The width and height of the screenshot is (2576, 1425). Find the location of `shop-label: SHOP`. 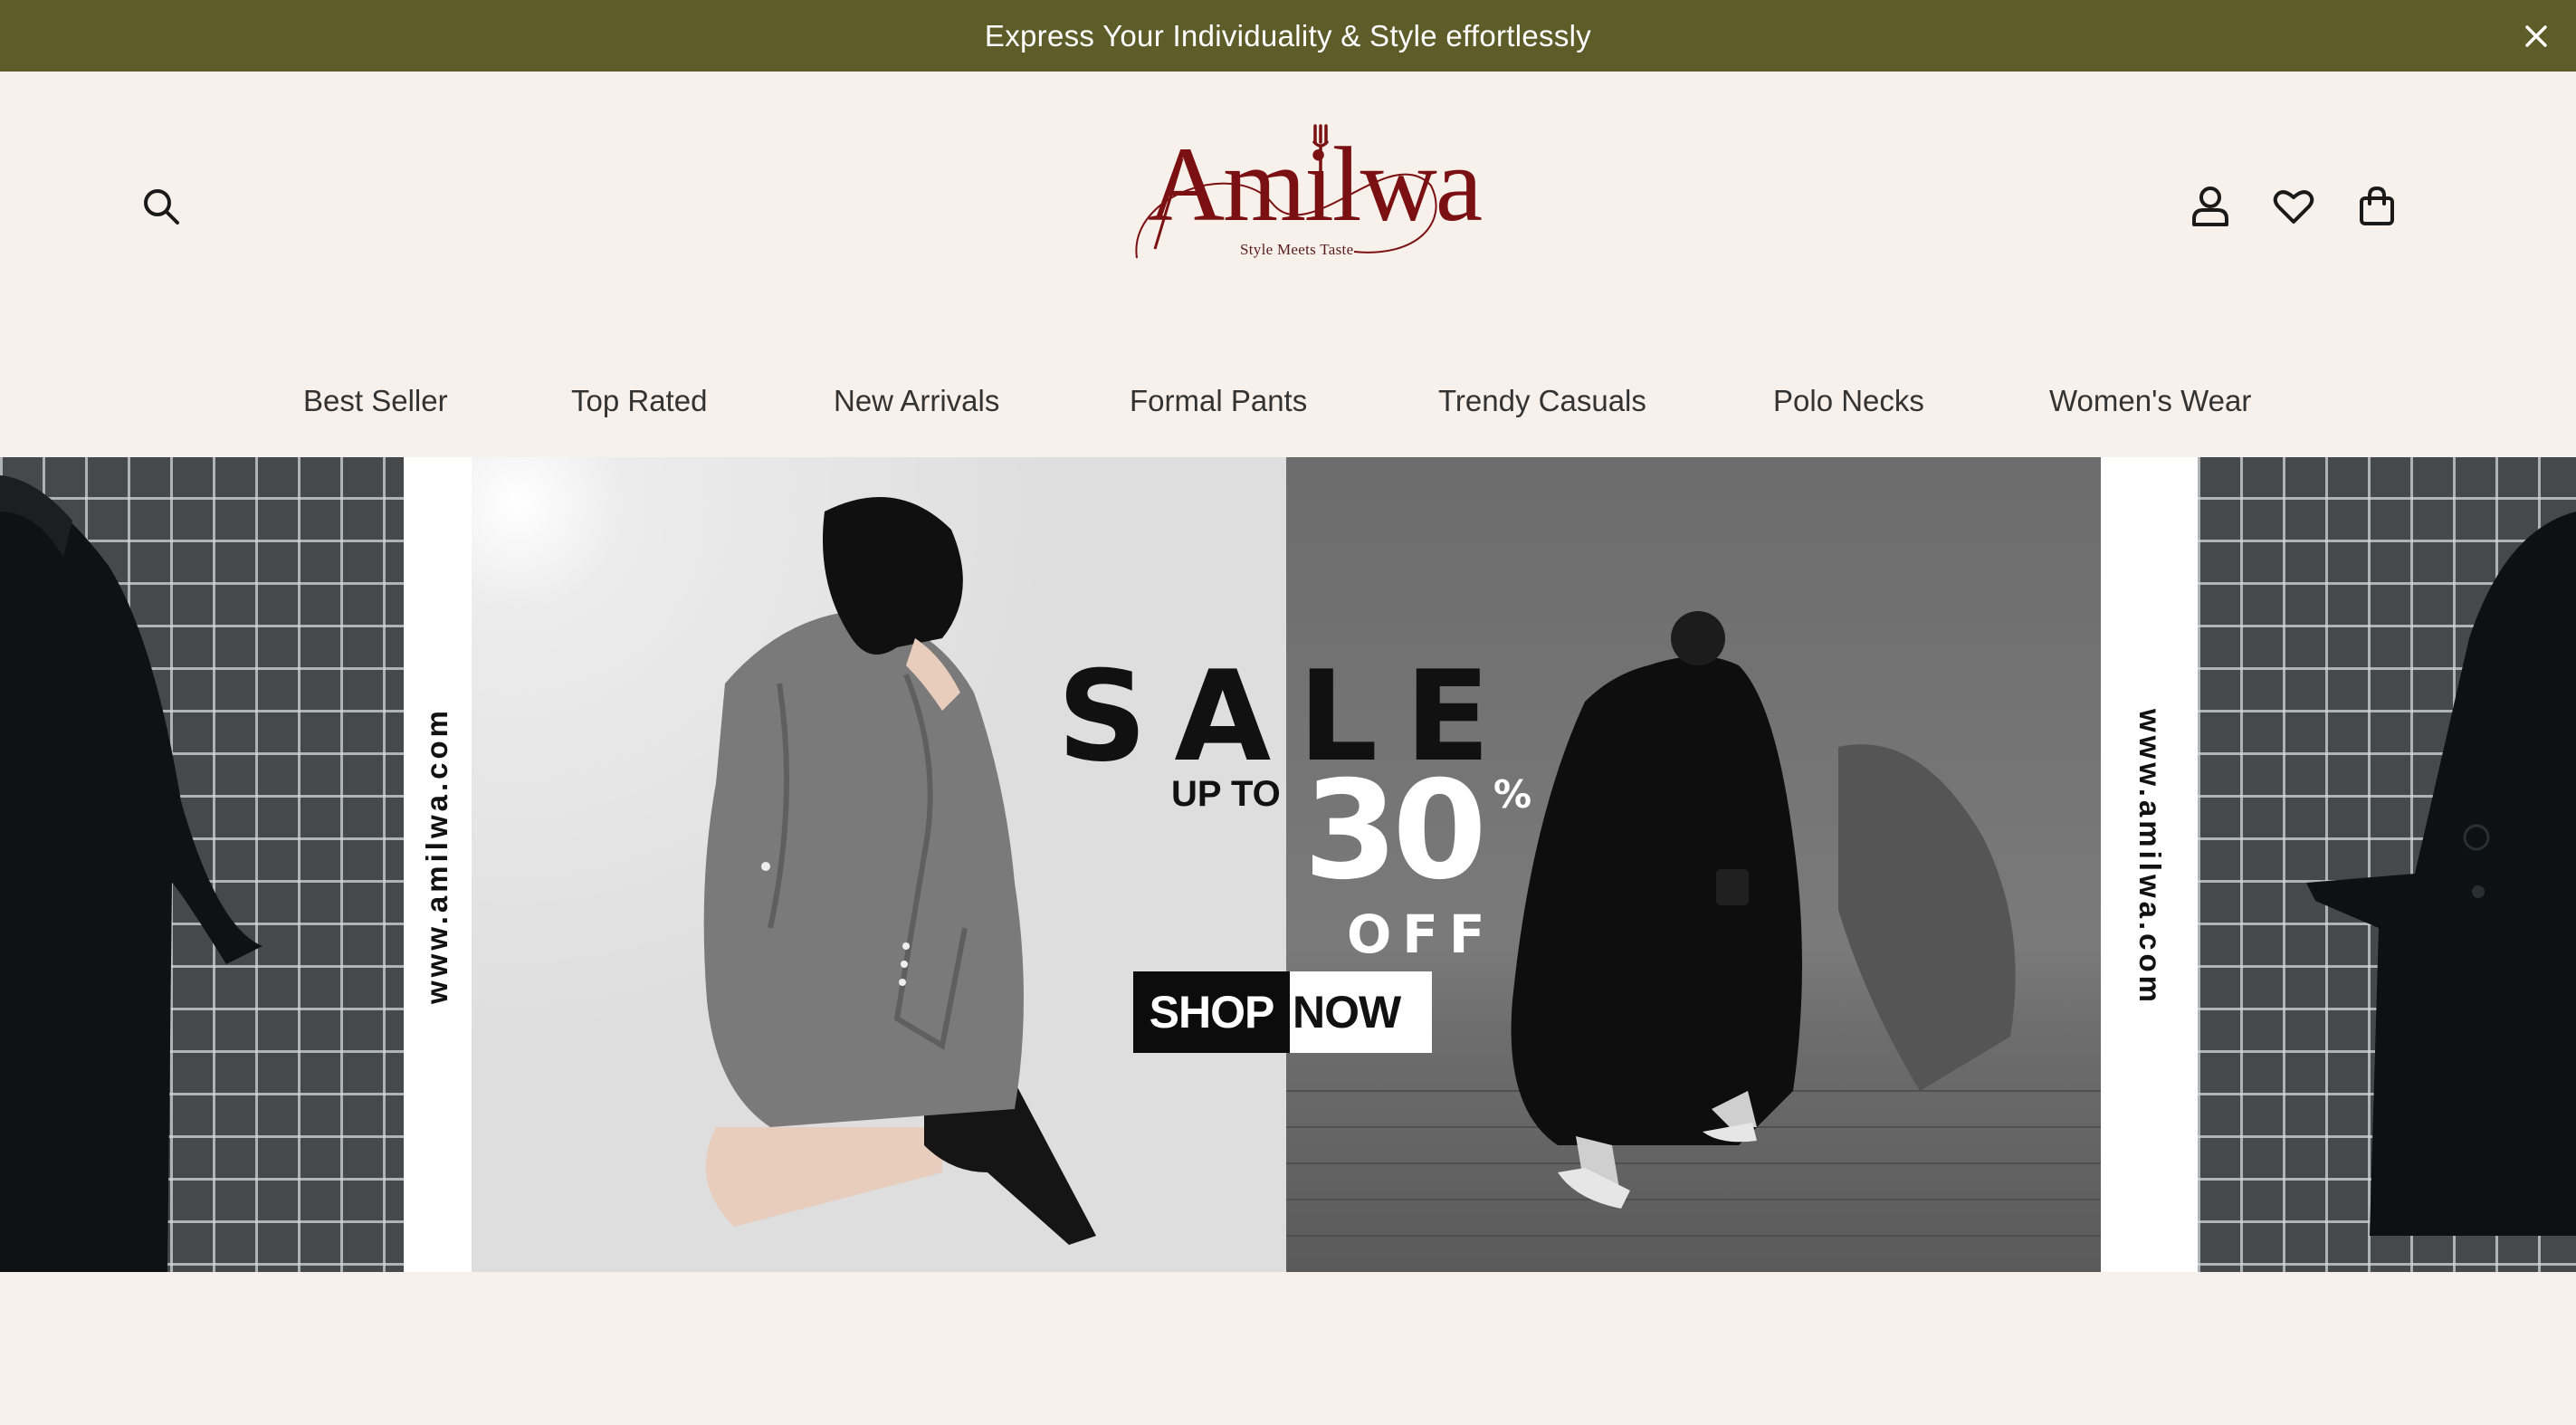

shop-label: SHOP is located at coordinates (1211, 1012).